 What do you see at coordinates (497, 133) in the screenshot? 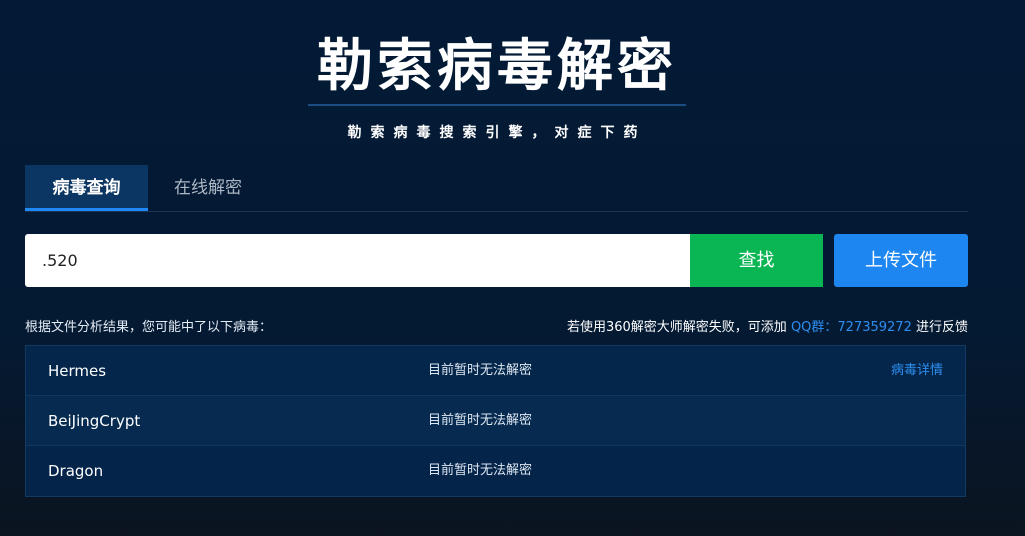
I see `page-subtitle: 勒索病毒搜索引擎，对症下药` at bounding box center [497, 133].